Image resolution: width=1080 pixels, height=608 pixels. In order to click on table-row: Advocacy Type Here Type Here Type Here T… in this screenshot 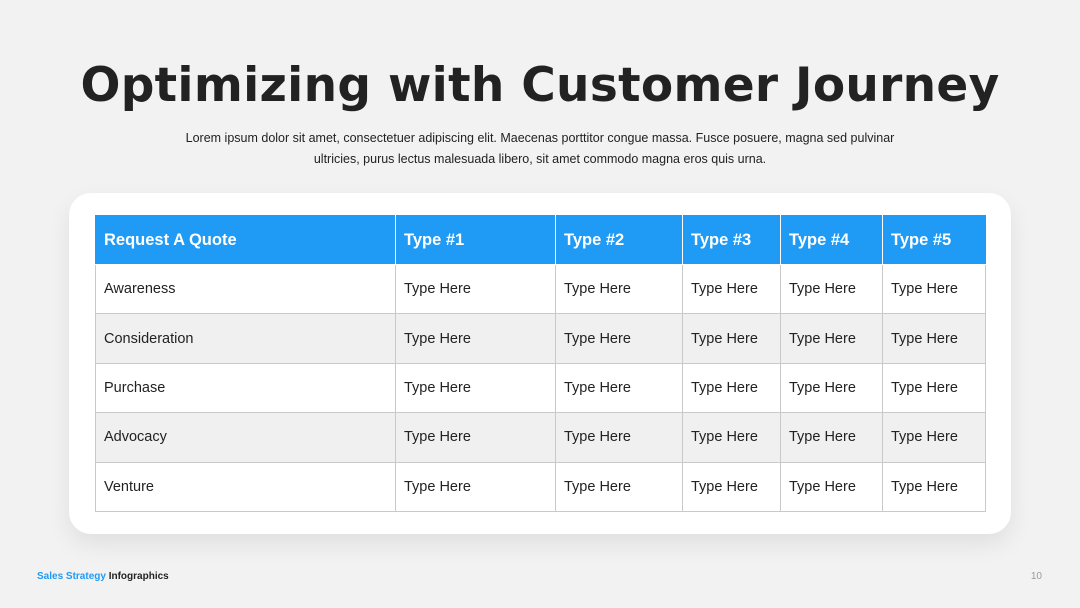, I will do `click(540, 437)`.